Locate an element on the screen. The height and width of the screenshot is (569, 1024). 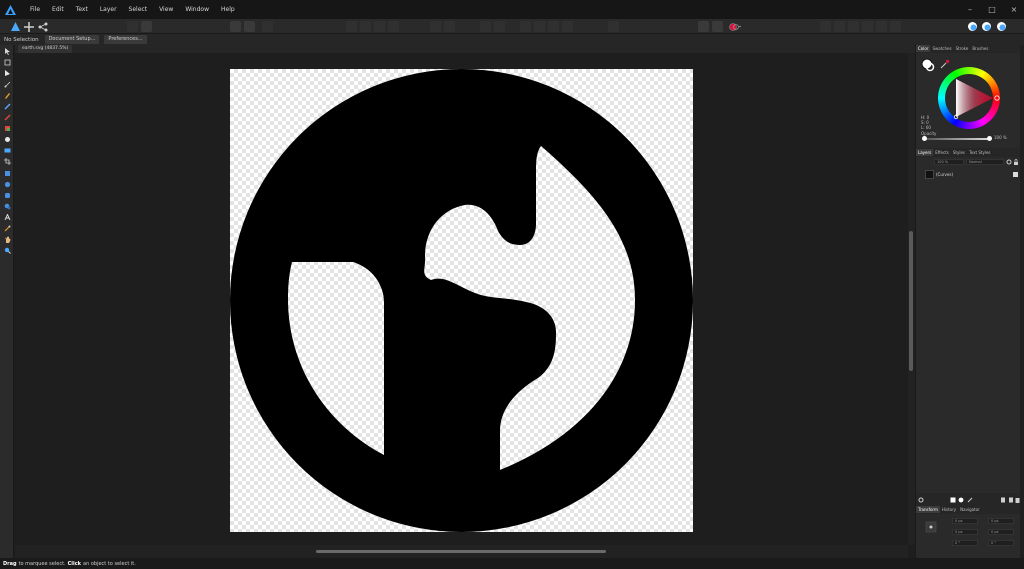
document-tab: earth.svg (4837.5%) is located at coordinates (45, 49).